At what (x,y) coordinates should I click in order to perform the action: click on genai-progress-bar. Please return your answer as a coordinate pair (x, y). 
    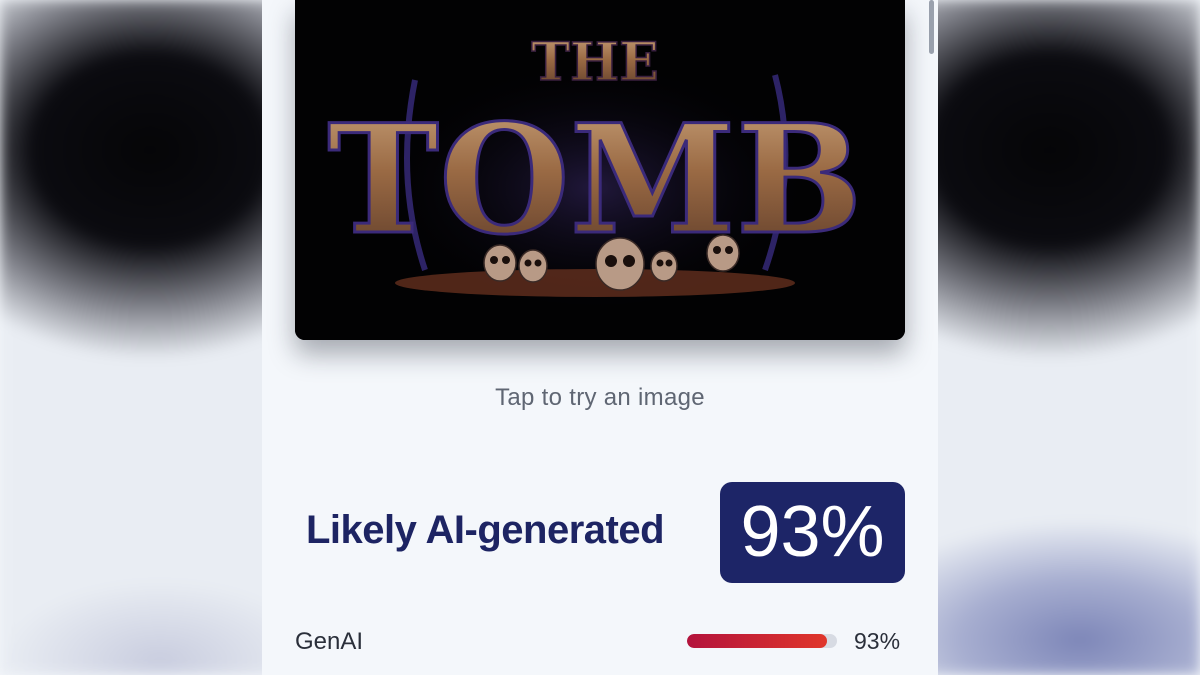
    Looking at the image, I should click on (762, 641).